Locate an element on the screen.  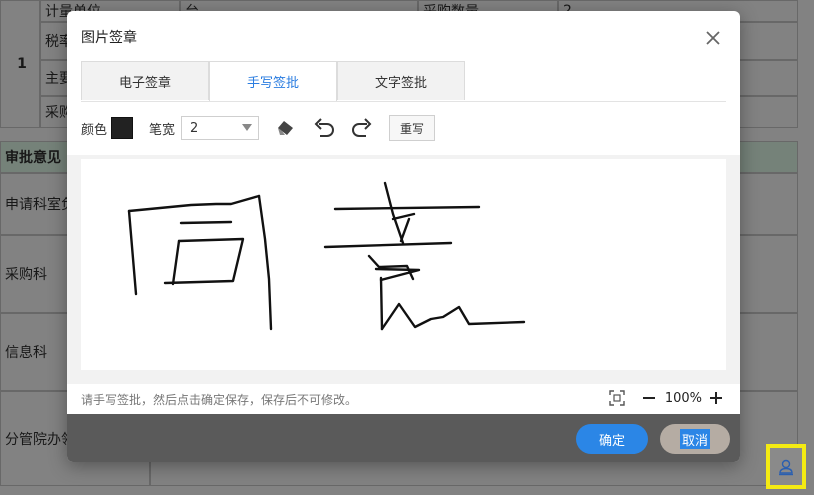
handwritten-signature is located at coordinates (326, 256).